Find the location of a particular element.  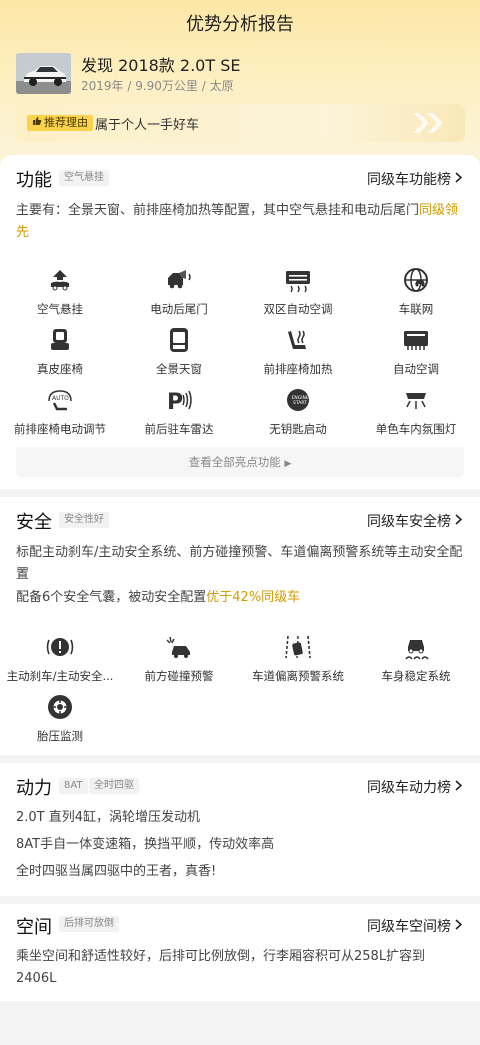

parking-radar-icon: P is located at coordinates (179, 400).